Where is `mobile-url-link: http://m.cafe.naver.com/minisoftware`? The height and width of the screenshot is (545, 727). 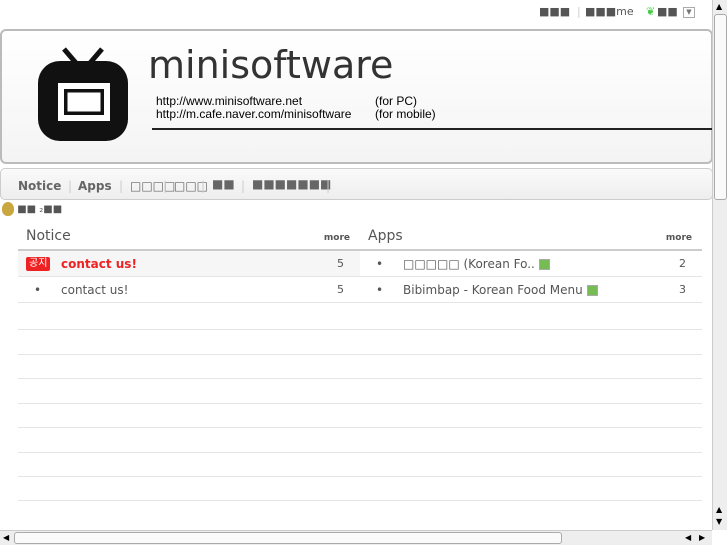
mobile-url-link: http://m.cafe.naver.com/minisoftware is located at coordinates (253, 114).